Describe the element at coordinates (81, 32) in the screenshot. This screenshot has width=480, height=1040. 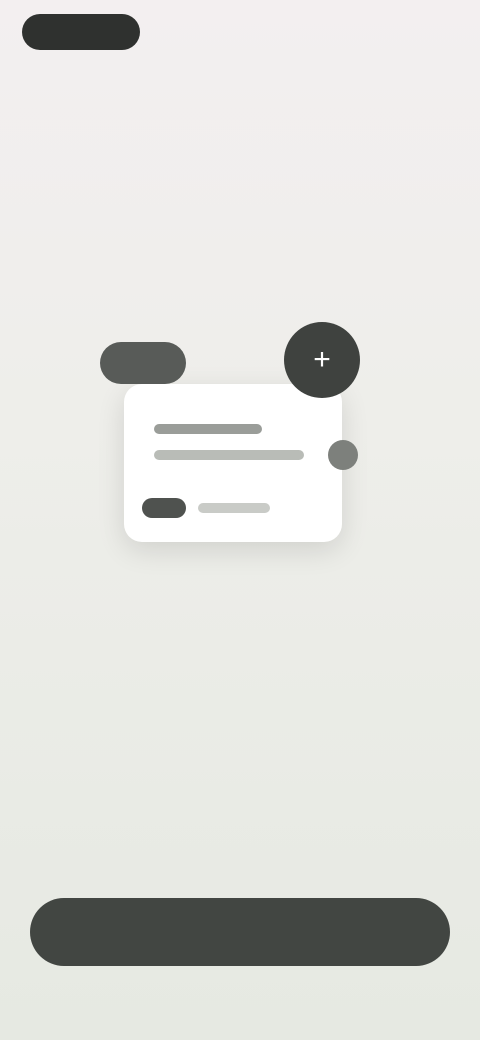
I see `top-left-pill-button` at that location.